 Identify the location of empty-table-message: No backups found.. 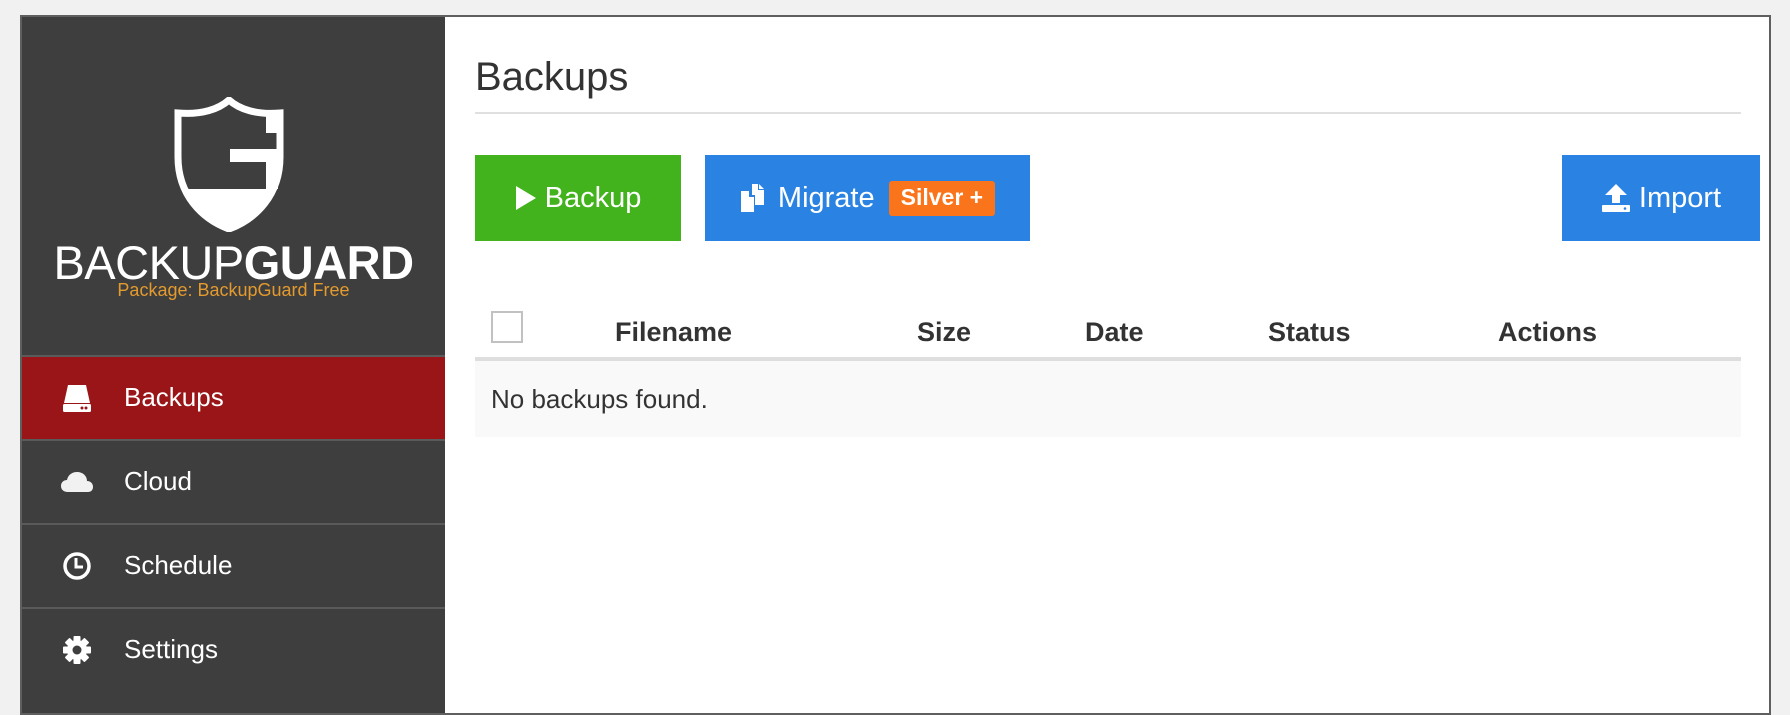
(1108, 399).